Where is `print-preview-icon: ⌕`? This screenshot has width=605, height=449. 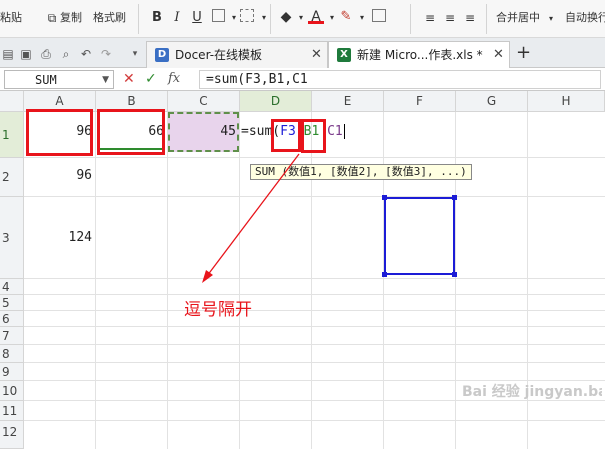 print-preview-icon: ⌕ is located at coordinates (66, 54).